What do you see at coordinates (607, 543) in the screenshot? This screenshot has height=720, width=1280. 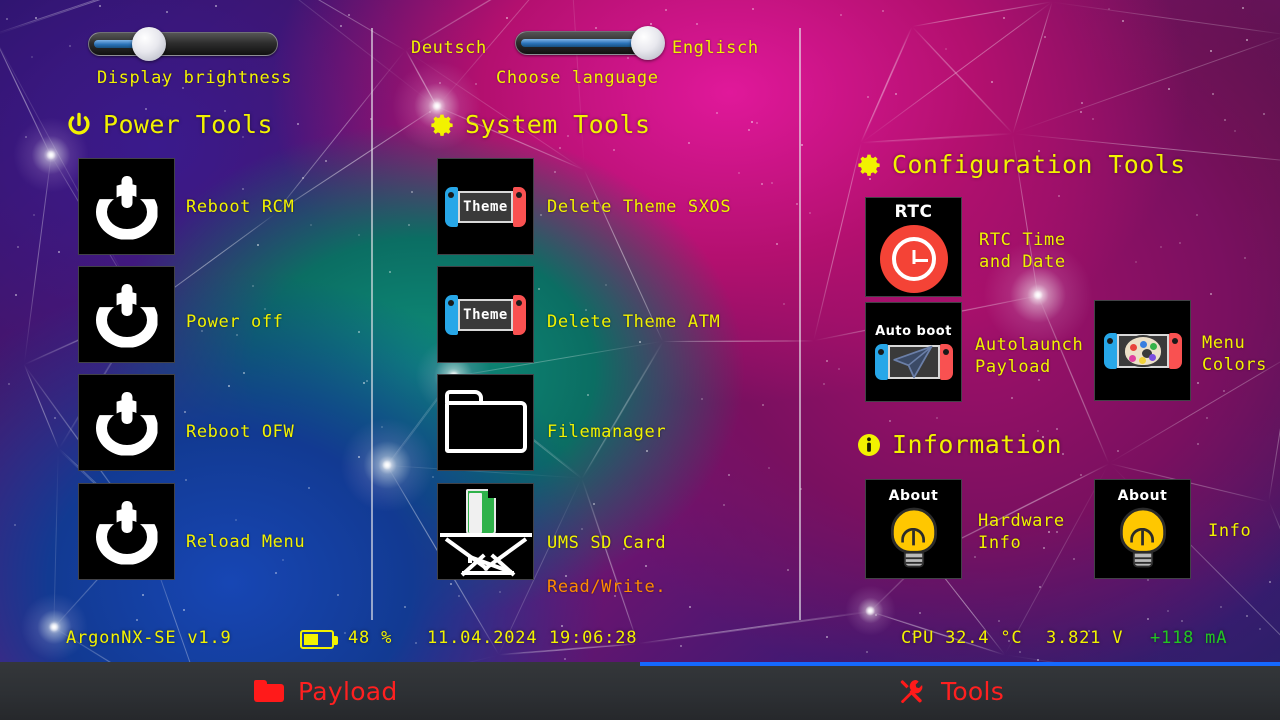 I see `label-ums-sd-card-line1: UMS SD Card` at bounding box center [607, 543].